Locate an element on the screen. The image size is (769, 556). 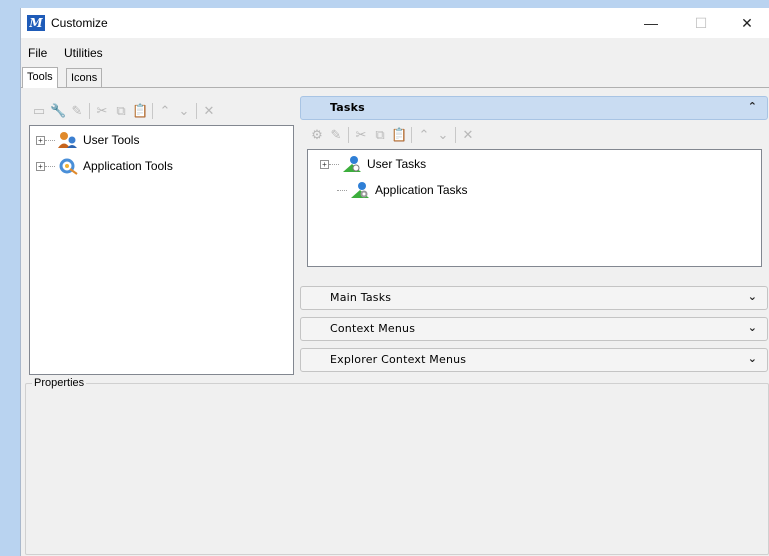
tools-toolbar: ▭ 🔧 ✎ ✂ ⧉ 📋 ⌃ ⌄ ✕ is located at coordinates (125, 111).